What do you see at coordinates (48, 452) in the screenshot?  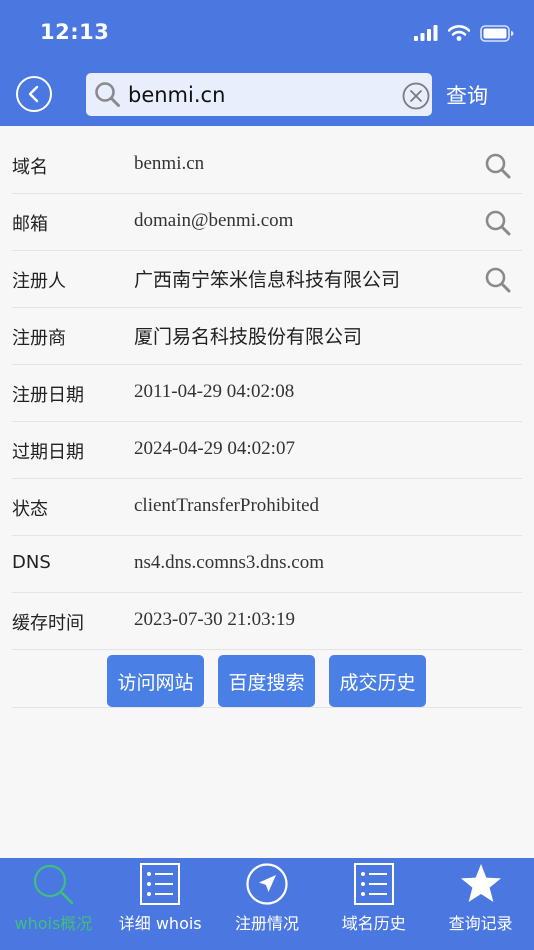 I see `row-label: 过期日期` at bounding box center [48, 452].